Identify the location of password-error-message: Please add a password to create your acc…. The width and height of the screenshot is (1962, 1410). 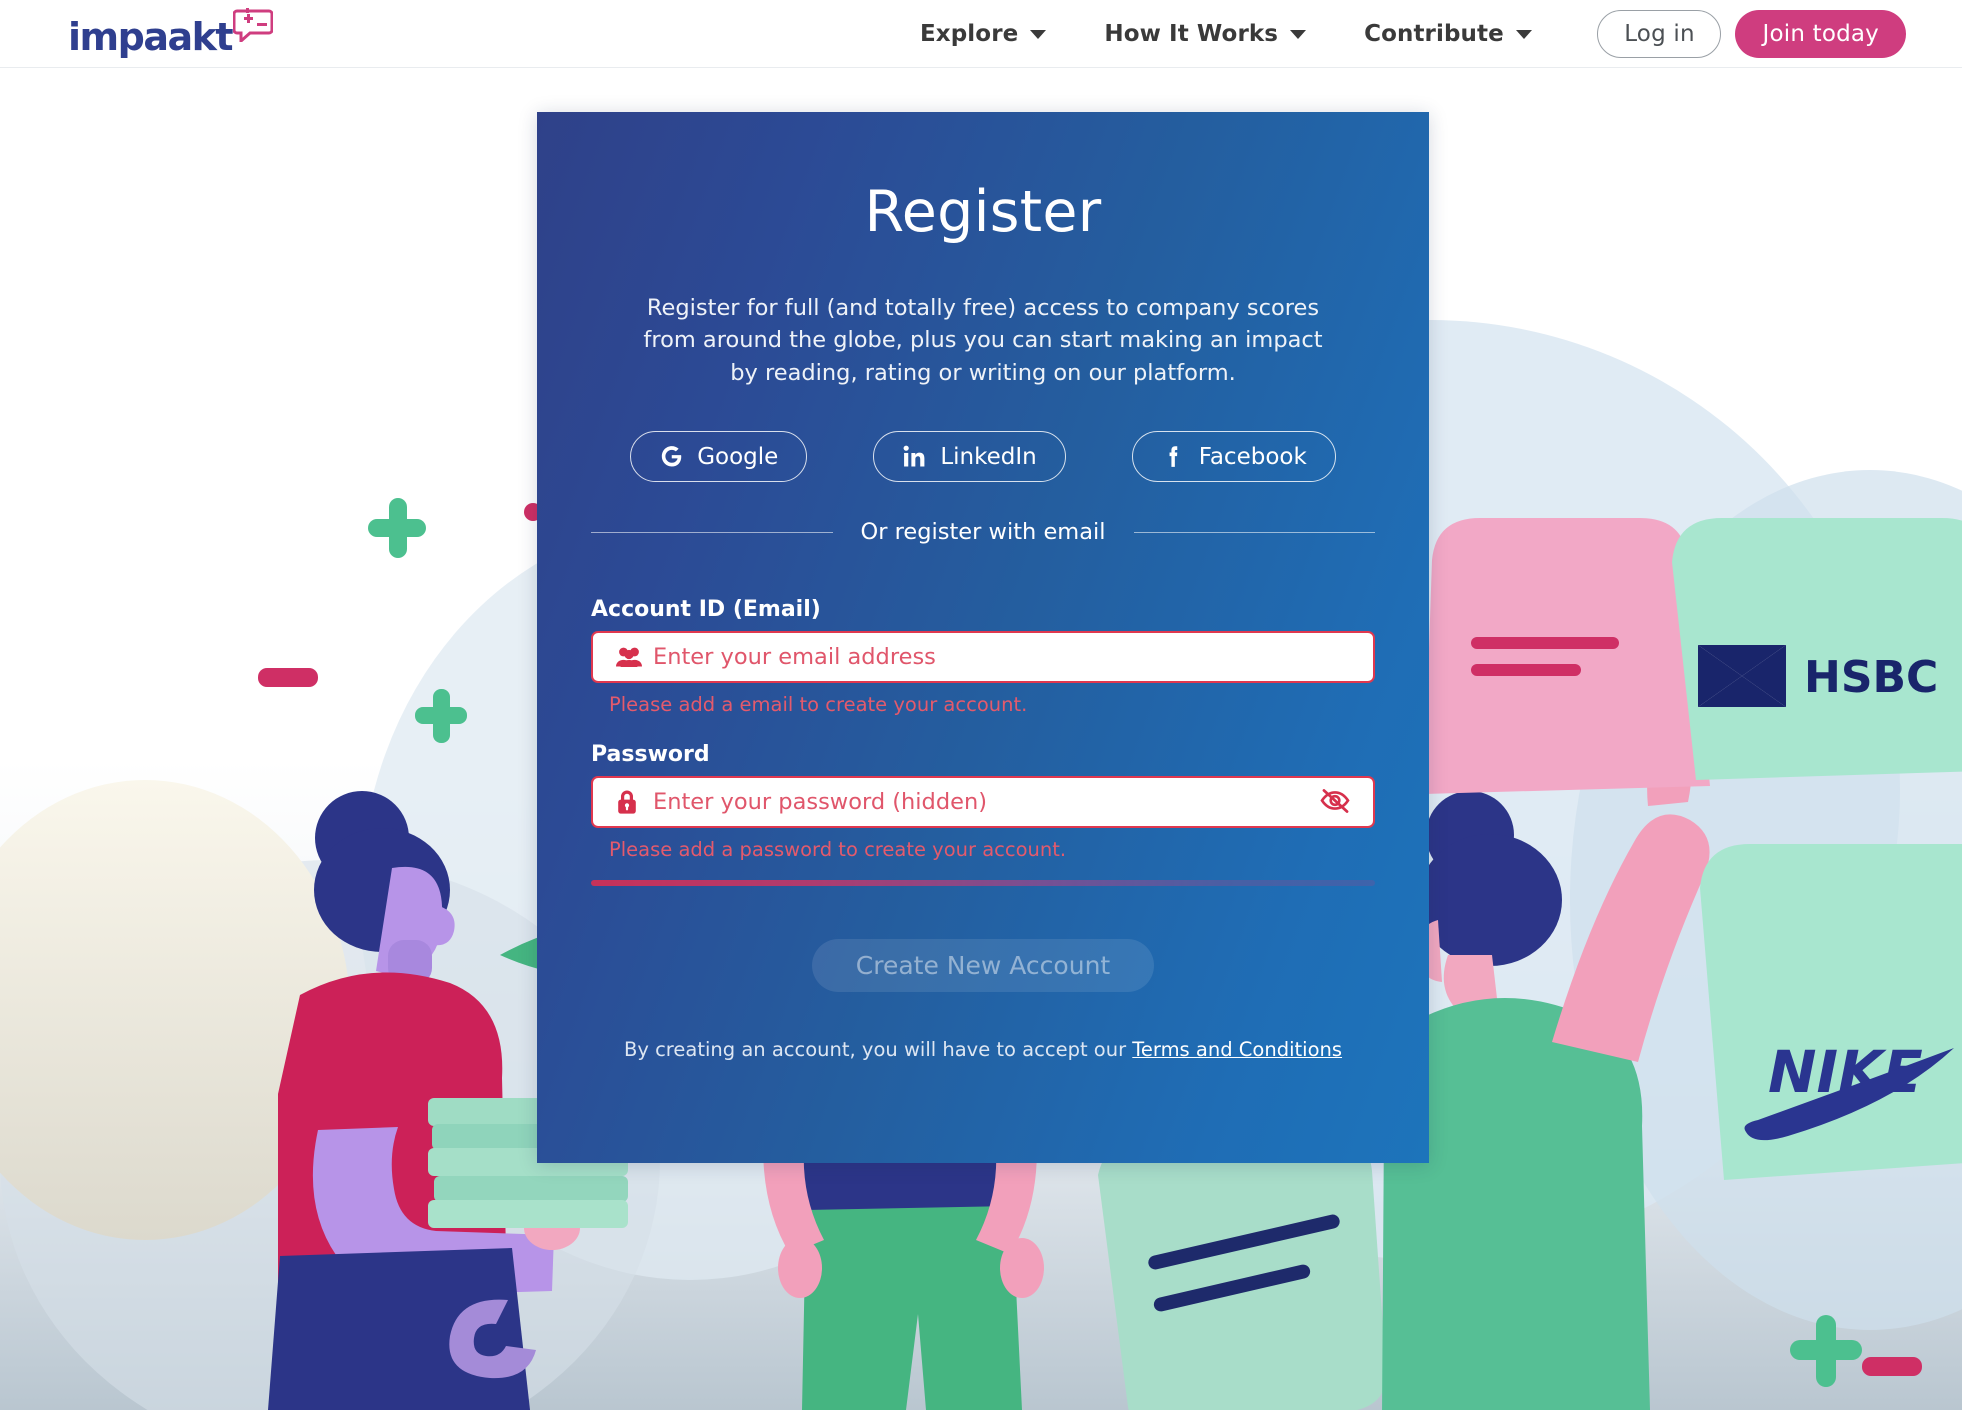
(838, 850).